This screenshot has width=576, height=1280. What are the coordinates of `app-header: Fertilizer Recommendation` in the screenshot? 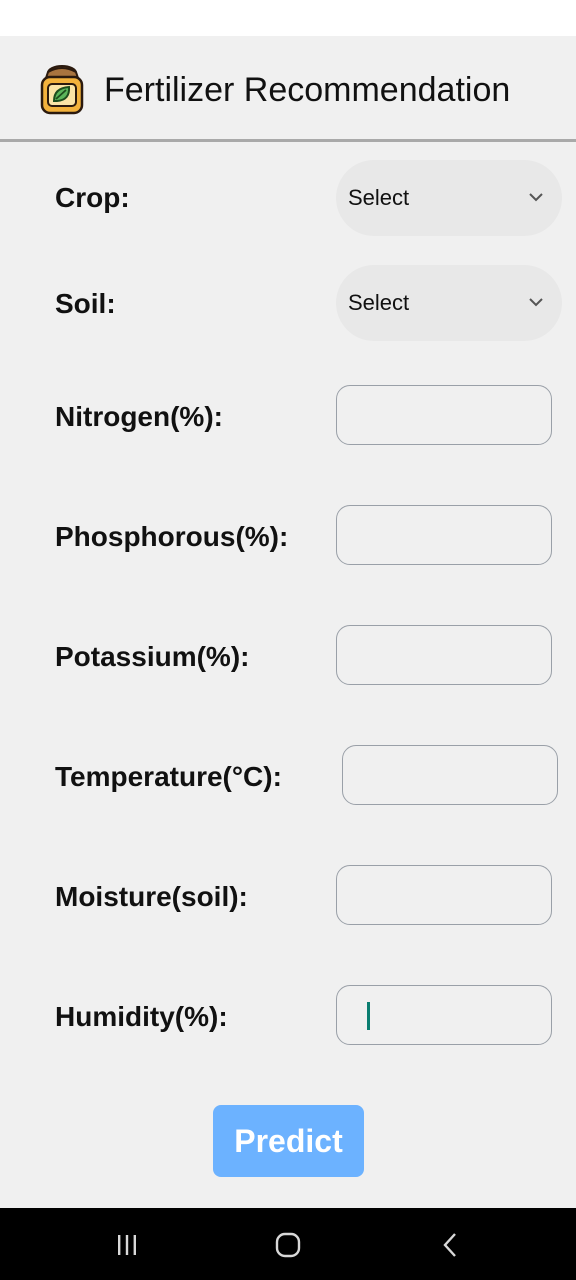 It's located at (288, 89).